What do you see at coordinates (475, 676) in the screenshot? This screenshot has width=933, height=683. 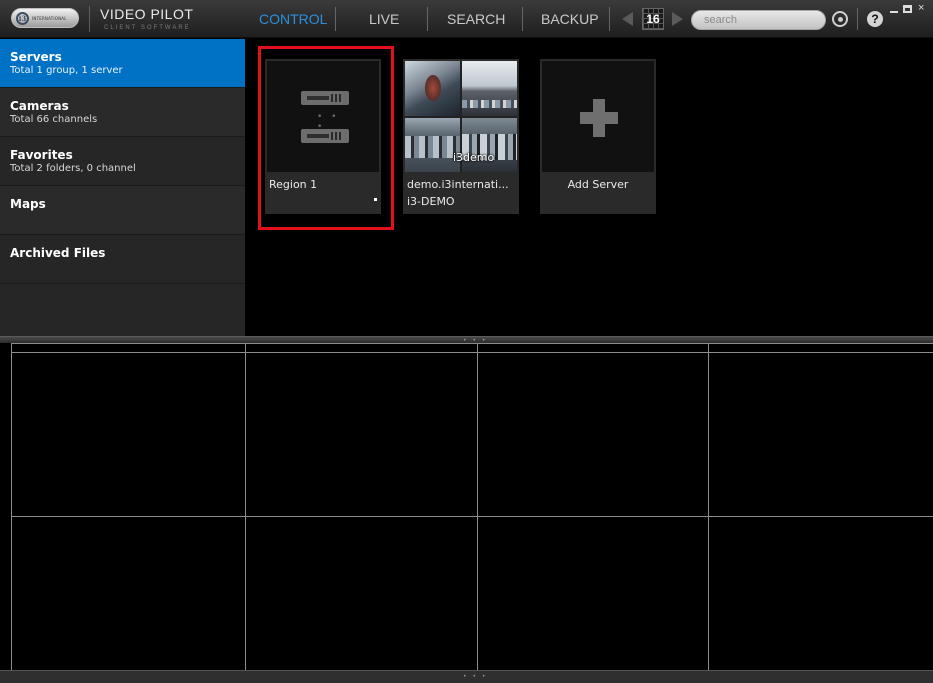 I see `splitter-grip-icon: • • •` at bounding box center [475, 676].